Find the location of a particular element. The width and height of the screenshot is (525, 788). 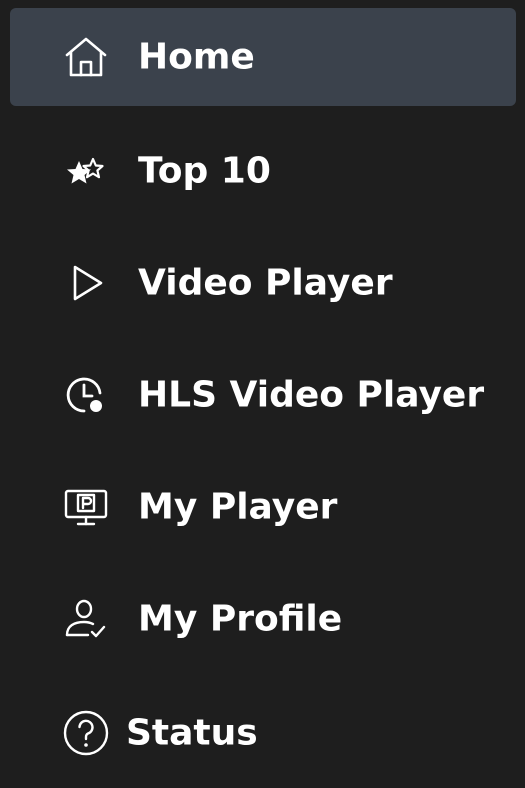

sidebar-item-video-player: Video Player is located at coordinates (263, 283).